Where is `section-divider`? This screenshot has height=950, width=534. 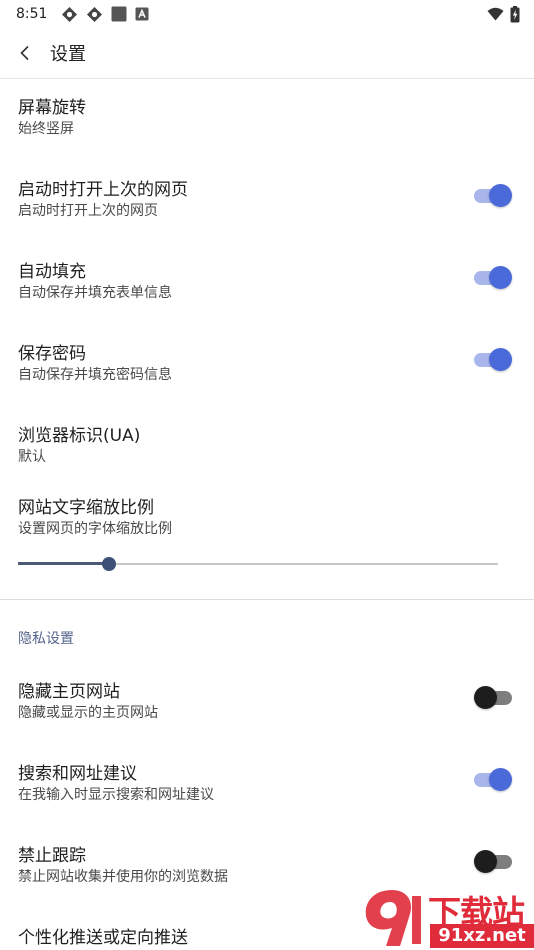
section-divider is located at coordinates (267, 599).